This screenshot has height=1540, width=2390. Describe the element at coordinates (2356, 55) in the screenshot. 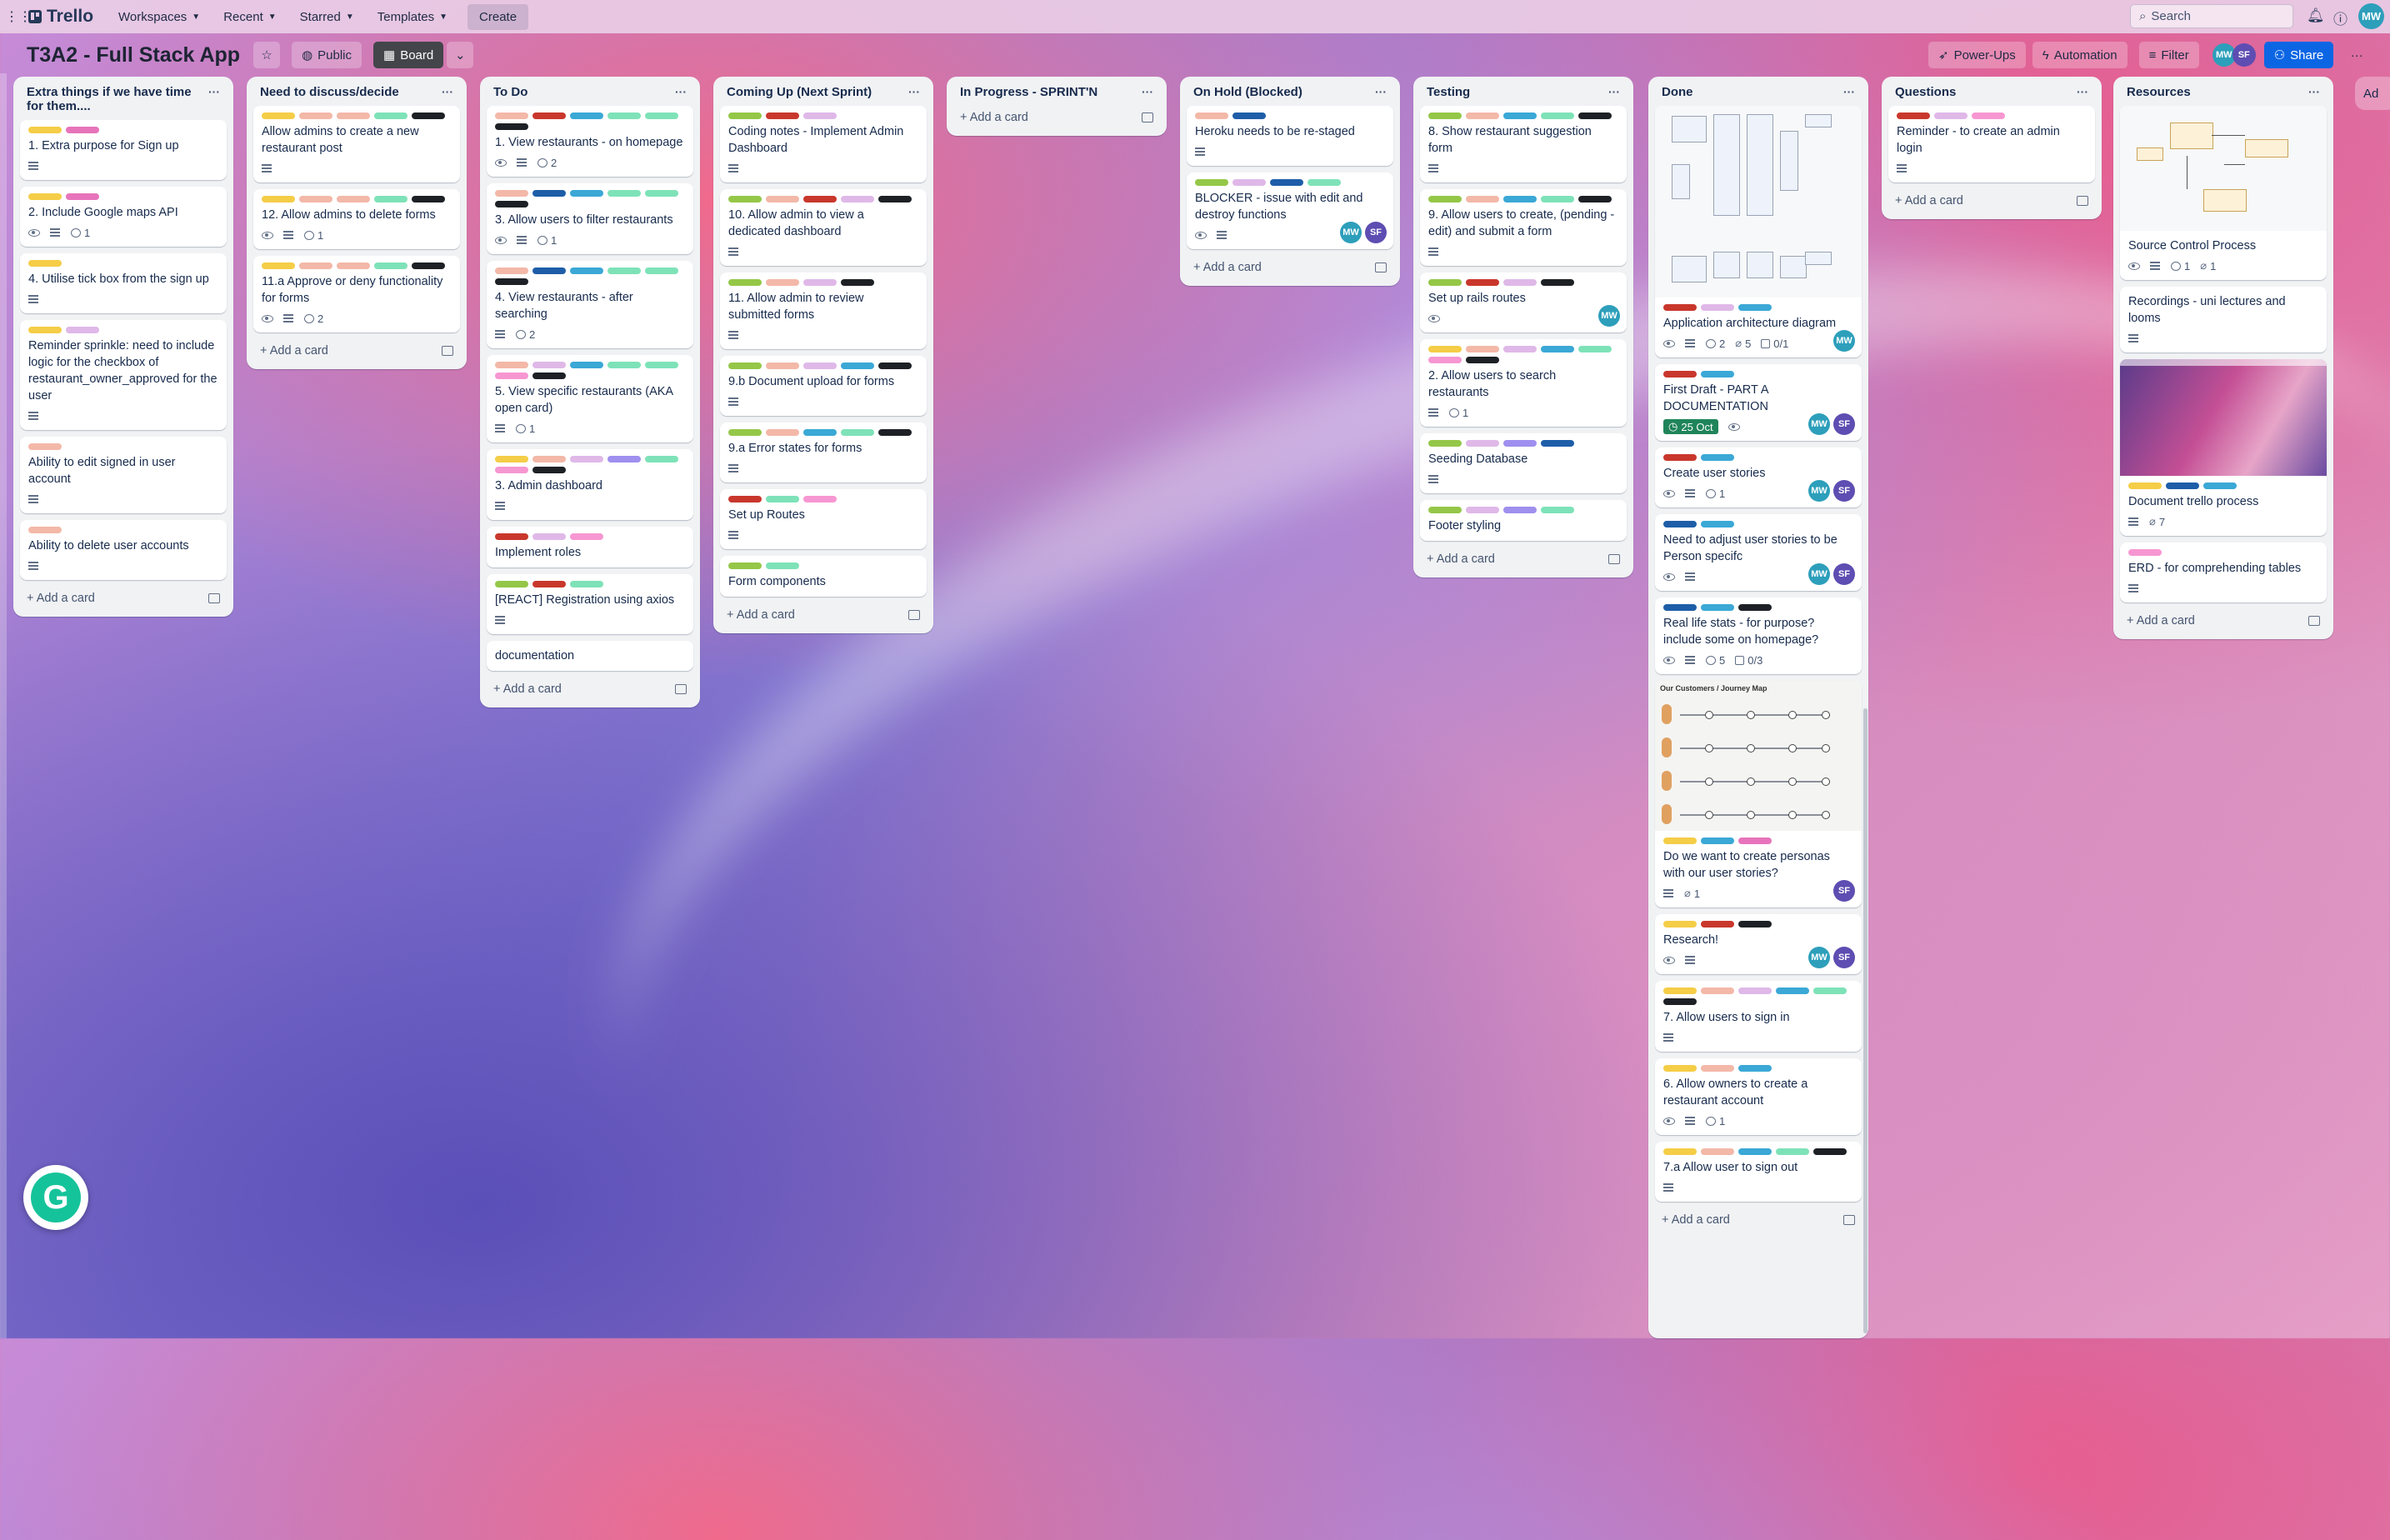

I see `board-menu-button: ···` at that location.